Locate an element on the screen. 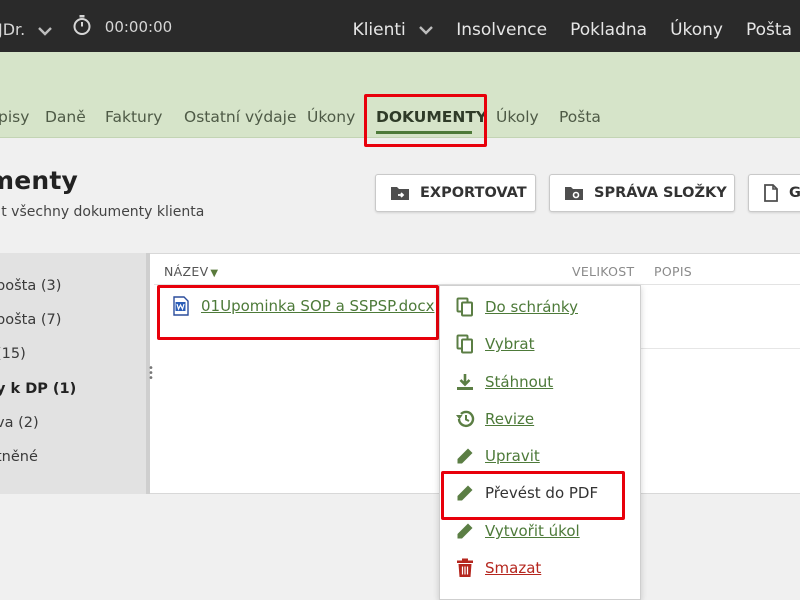 The height and width of the screenshot is (600, 800). timer-value: 00:00:00 is located at coordinates (138, 27).